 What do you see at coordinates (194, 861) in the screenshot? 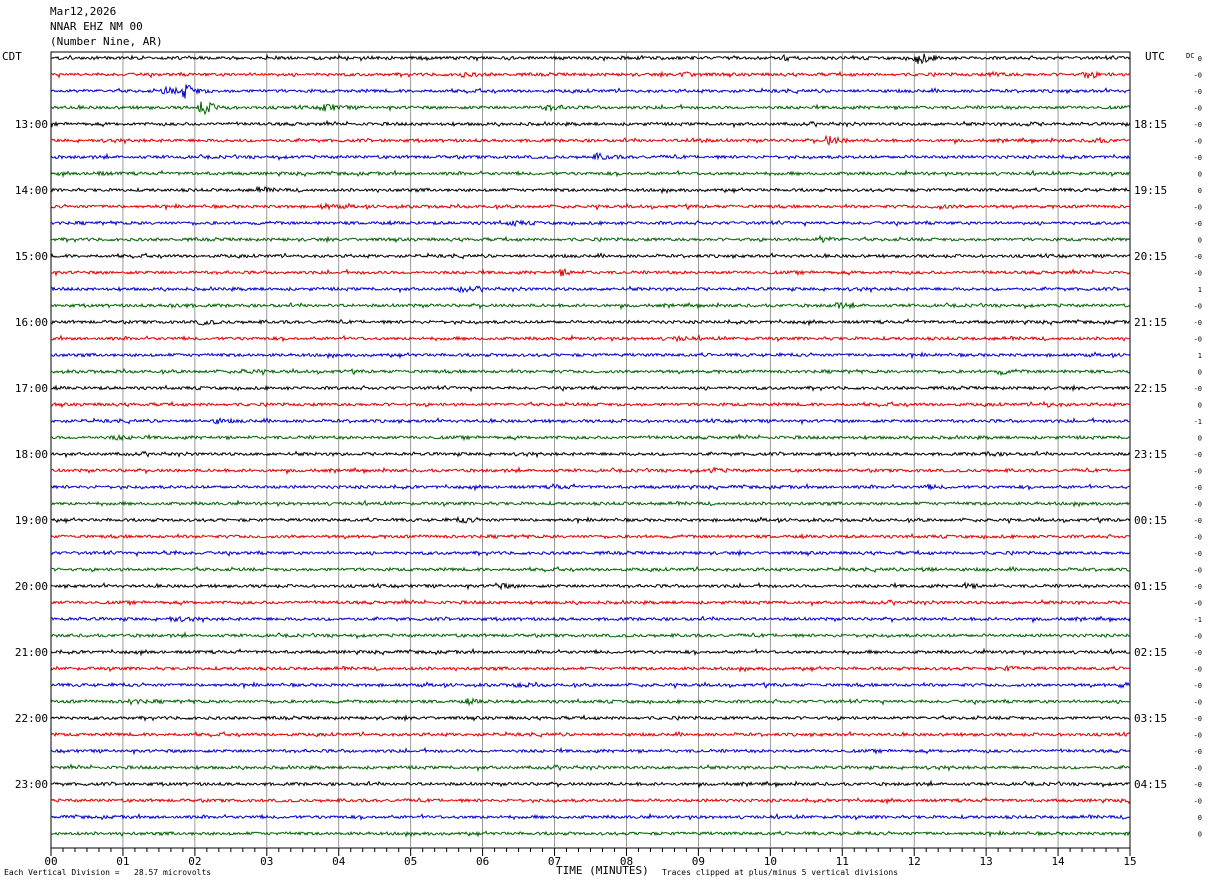
I see `x-tick-label: 02` at bounding box center [194, 861].